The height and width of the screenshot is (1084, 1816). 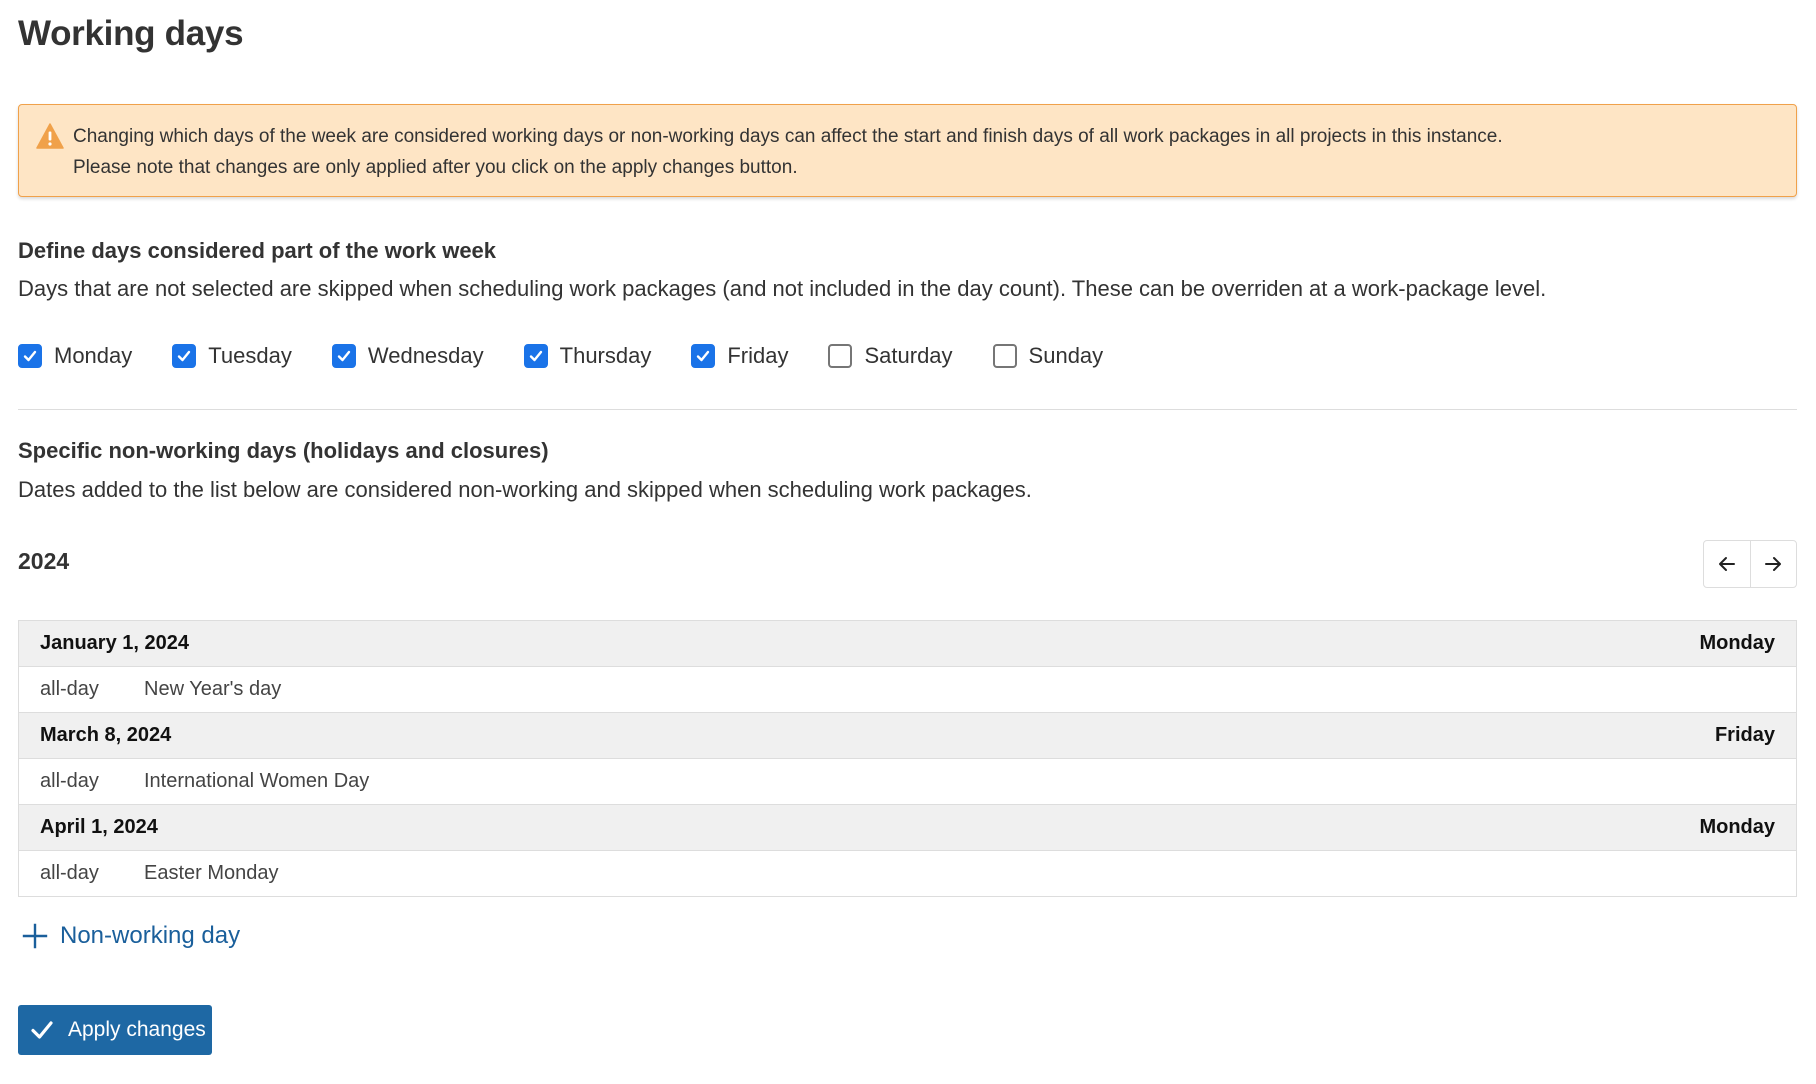 What do you see at coordinates (50, 136) in the screenshot?
I see `warning-triangle-icon` at bounding box center [50, 136].